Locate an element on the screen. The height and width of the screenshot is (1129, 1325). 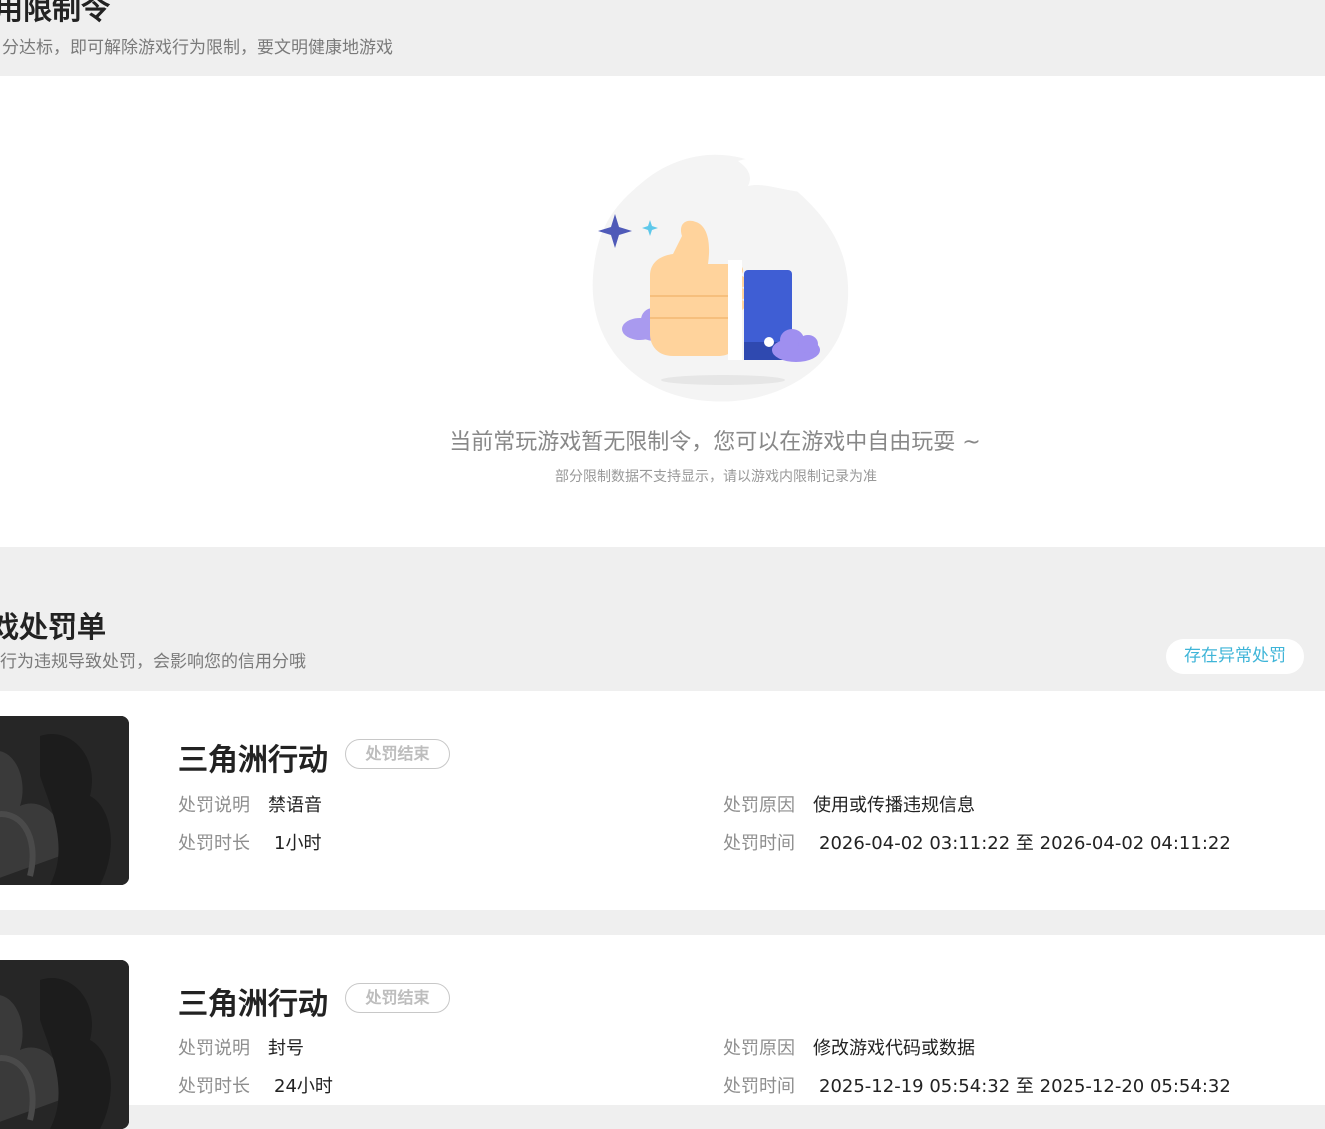
penalty-reason-value: 使用或传播违规信息 is located at coordinates (894, 805).